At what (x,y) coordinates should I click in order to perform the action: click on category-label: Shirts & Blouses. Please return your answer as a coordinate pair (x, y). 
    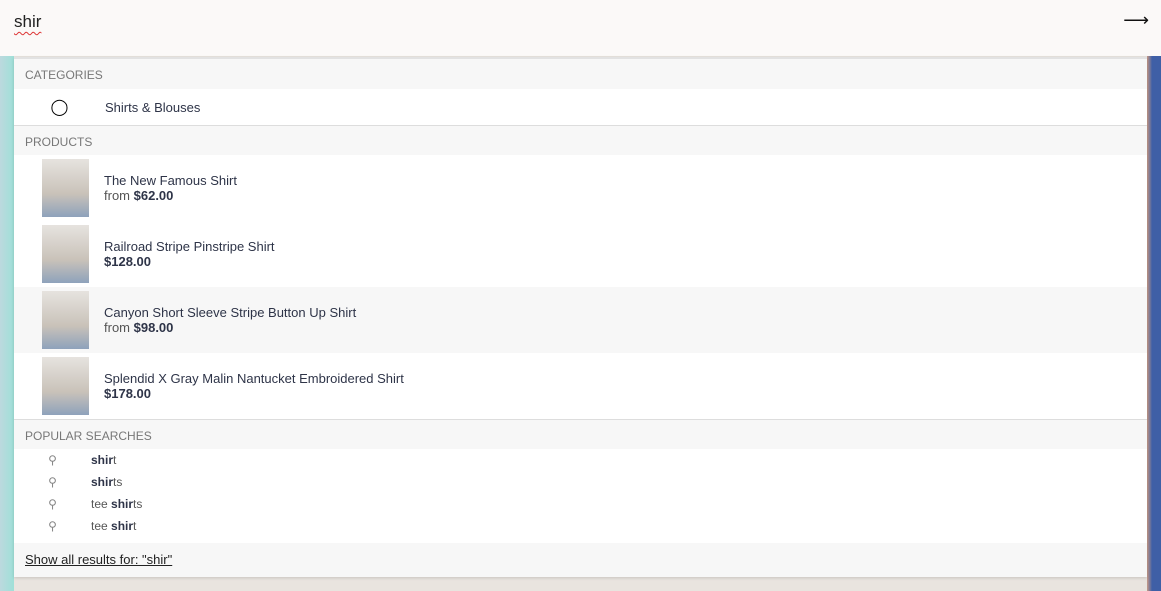
    Looking at the image, I should click on (153, 107).